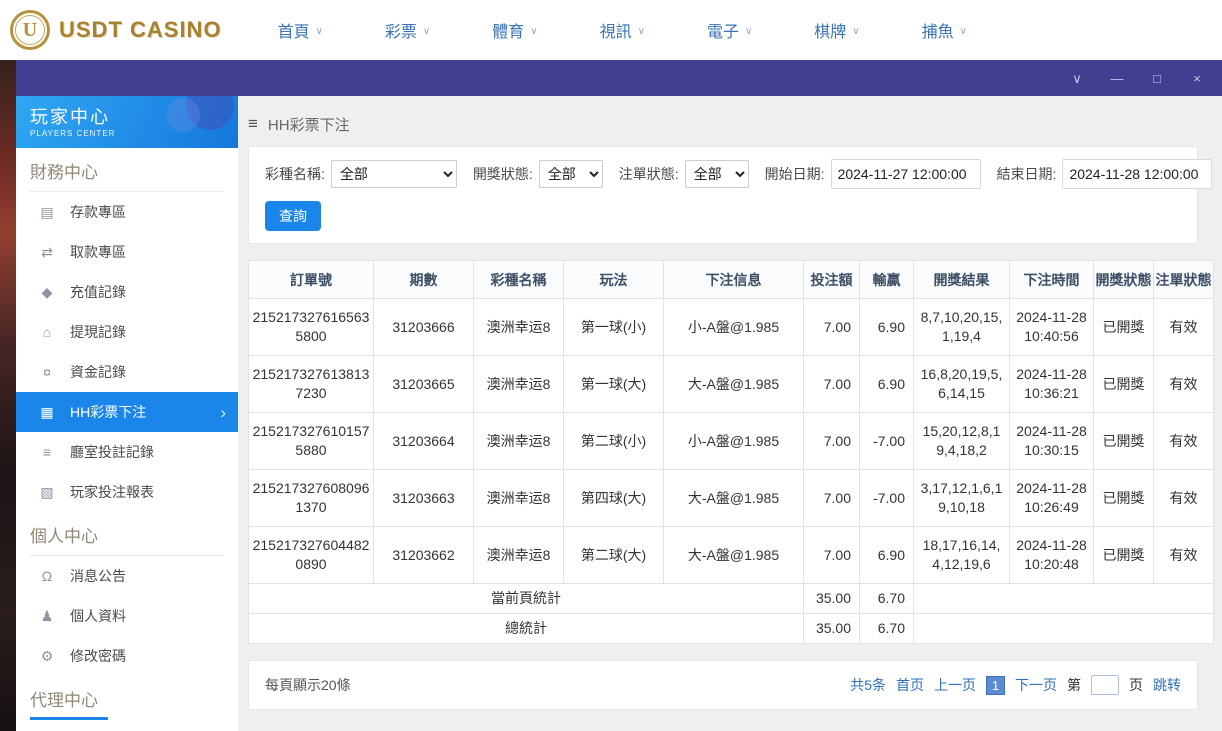 The width and height of the screenshot is (1222, 731). Describe the element at coordinates (1167, 685) in the screenshot. I see `jump-link: 跳转` at that location.